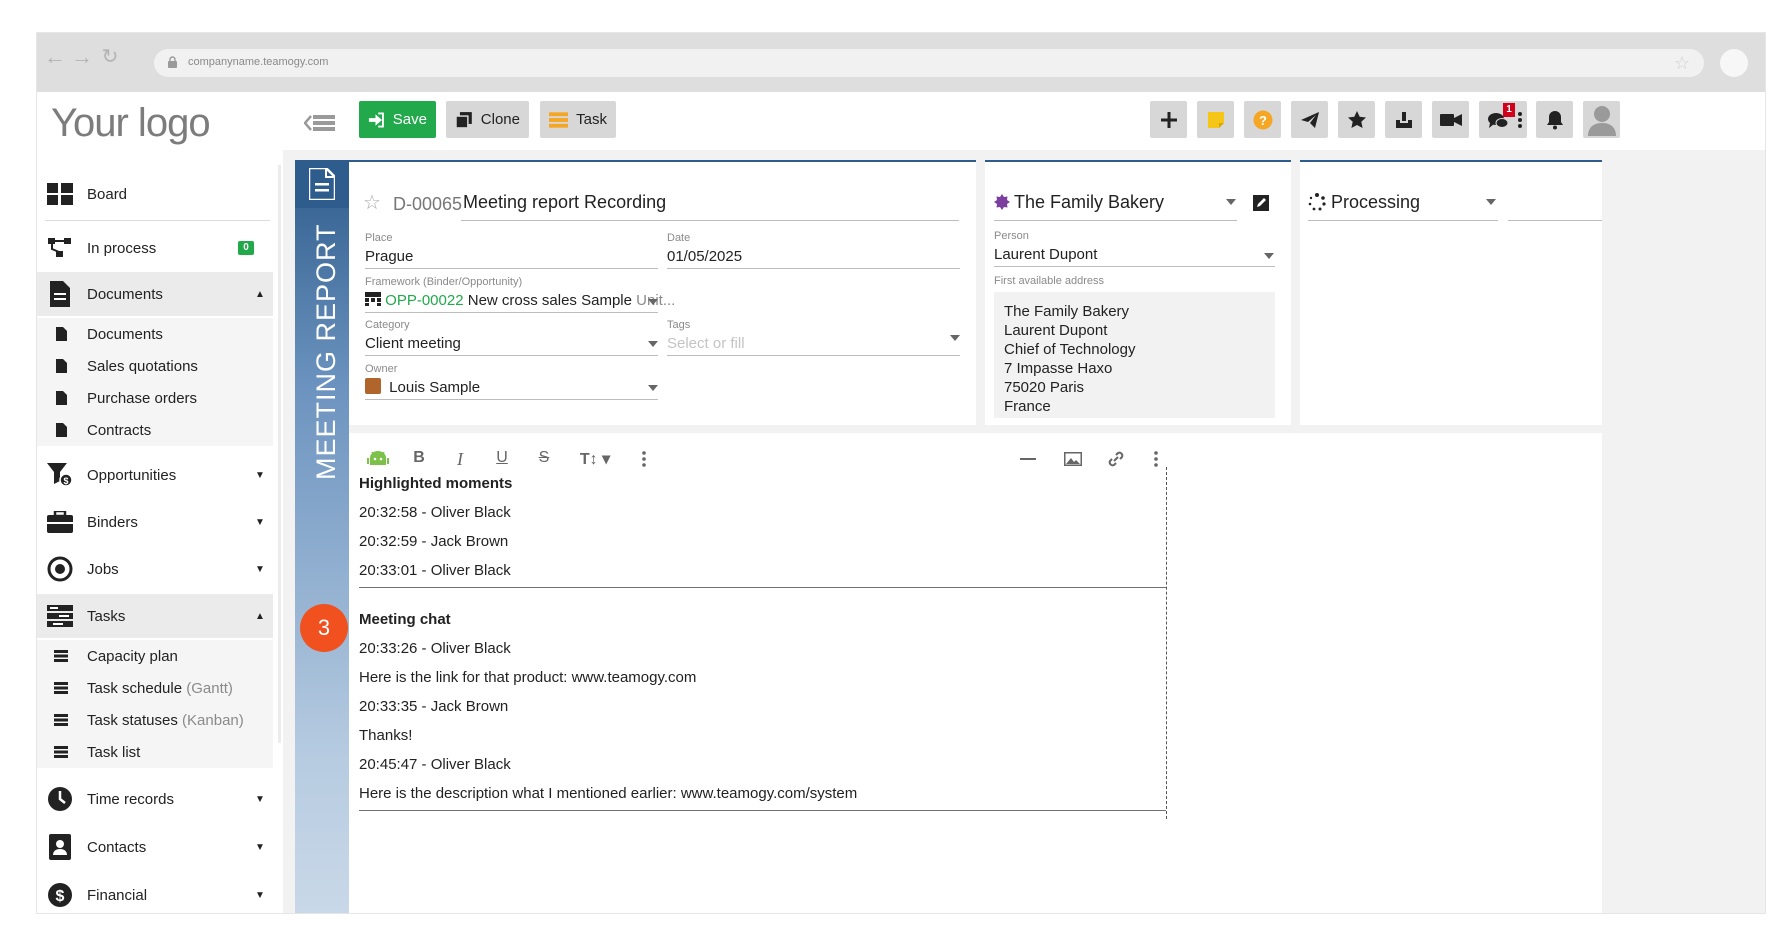 The image size is (1781, 929). I want to click on sidebar-item-opportunities: $ Opportunities ▼, so click(155, 475).